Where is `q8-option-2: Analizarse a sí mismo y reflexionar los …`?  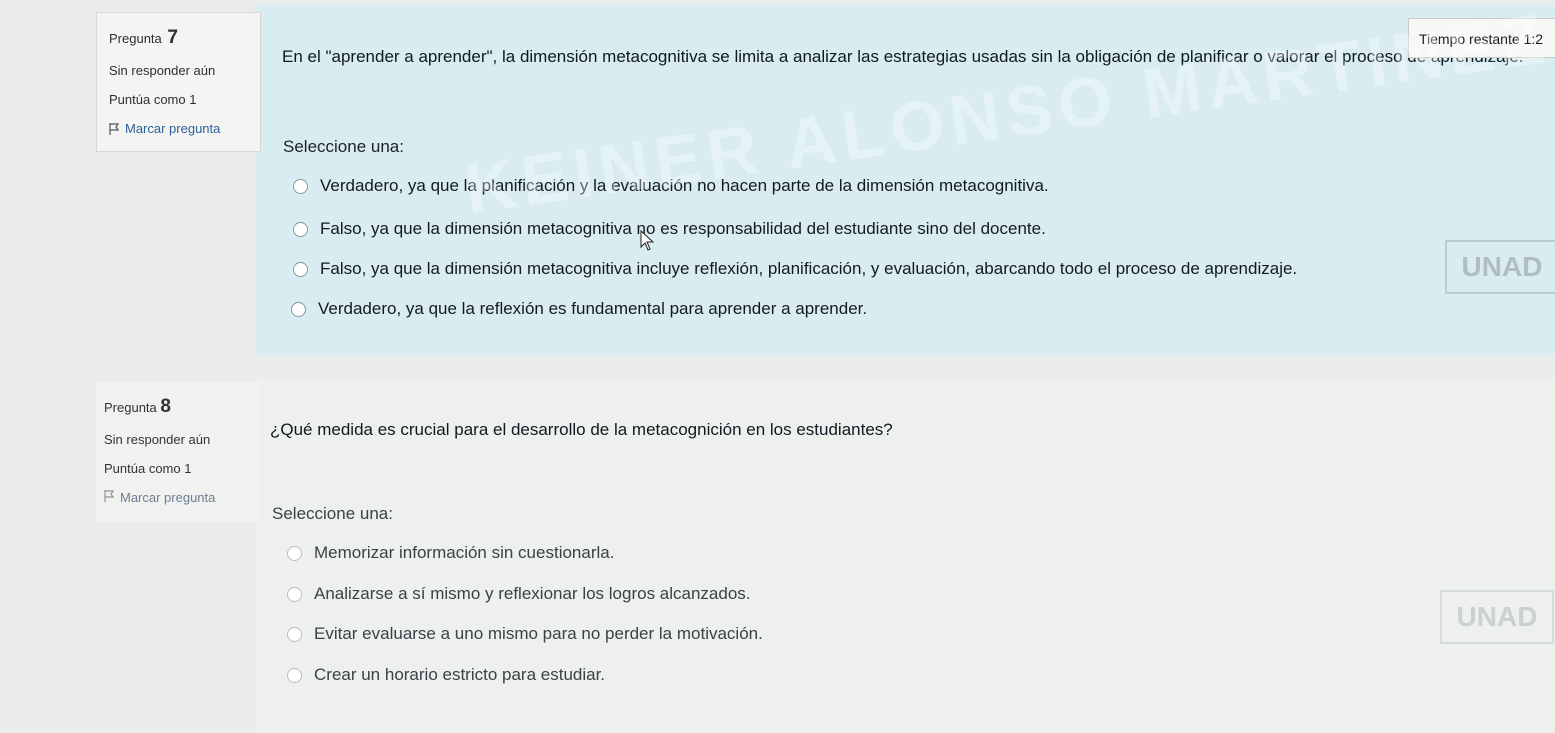 q8-option-2: Analizarse a sí mismo y reflexionar los … is located at coordinates (519, 594).